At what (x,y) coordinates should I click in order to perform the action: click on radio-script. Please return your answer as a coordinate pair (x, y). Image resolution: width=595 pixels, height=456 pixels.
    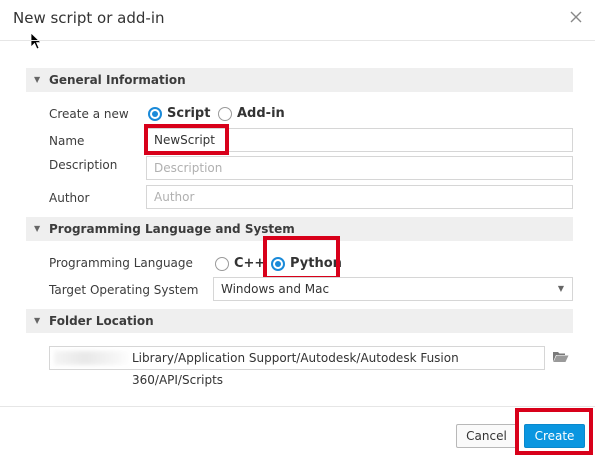
    Looking at the image, I should click on (155, 114).